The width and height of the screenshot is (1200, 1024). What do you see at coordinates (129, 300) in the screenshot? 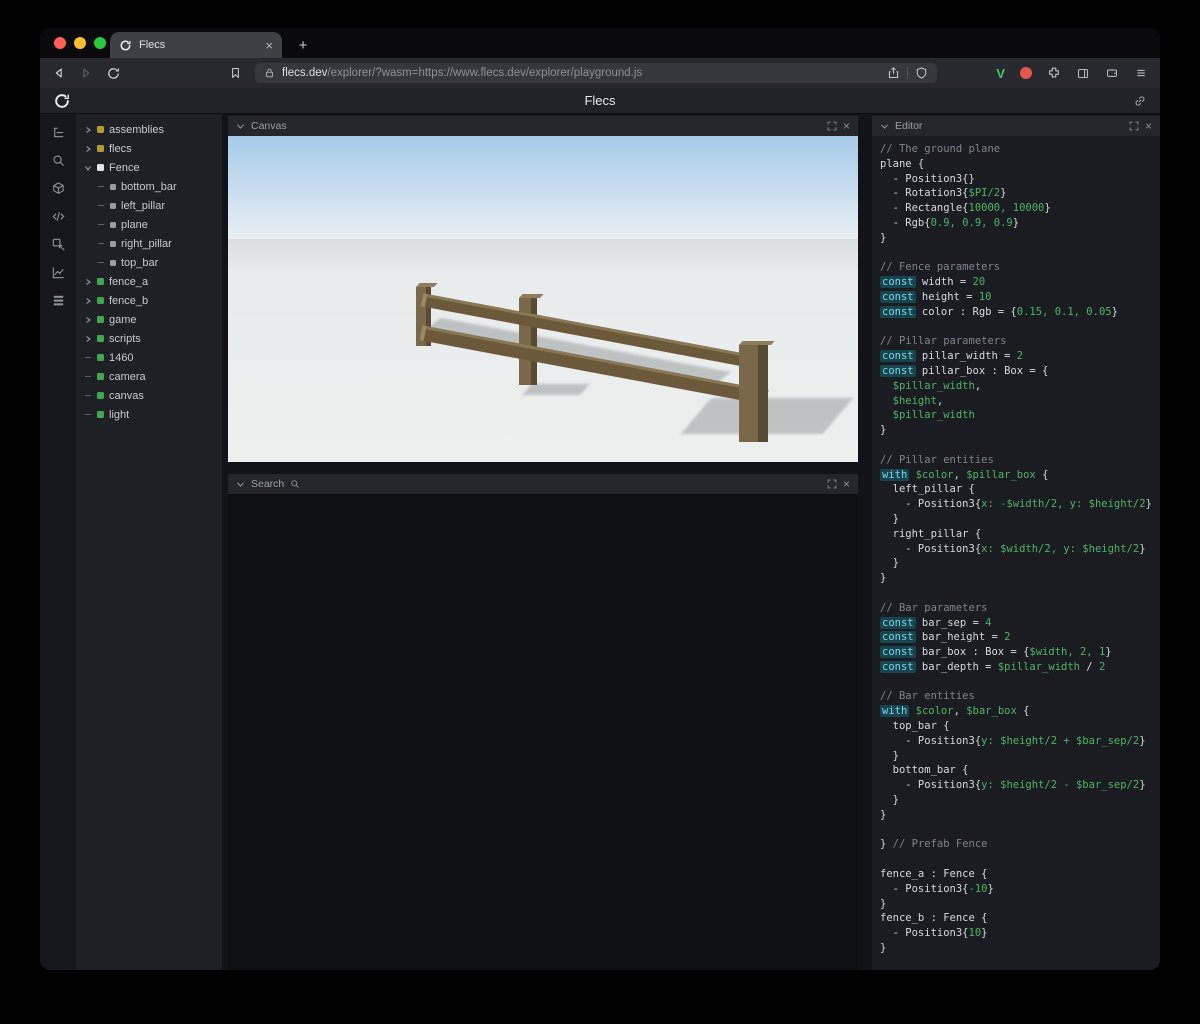
I see `tree-item-label: fence_b` at bounding box center [129, 300].